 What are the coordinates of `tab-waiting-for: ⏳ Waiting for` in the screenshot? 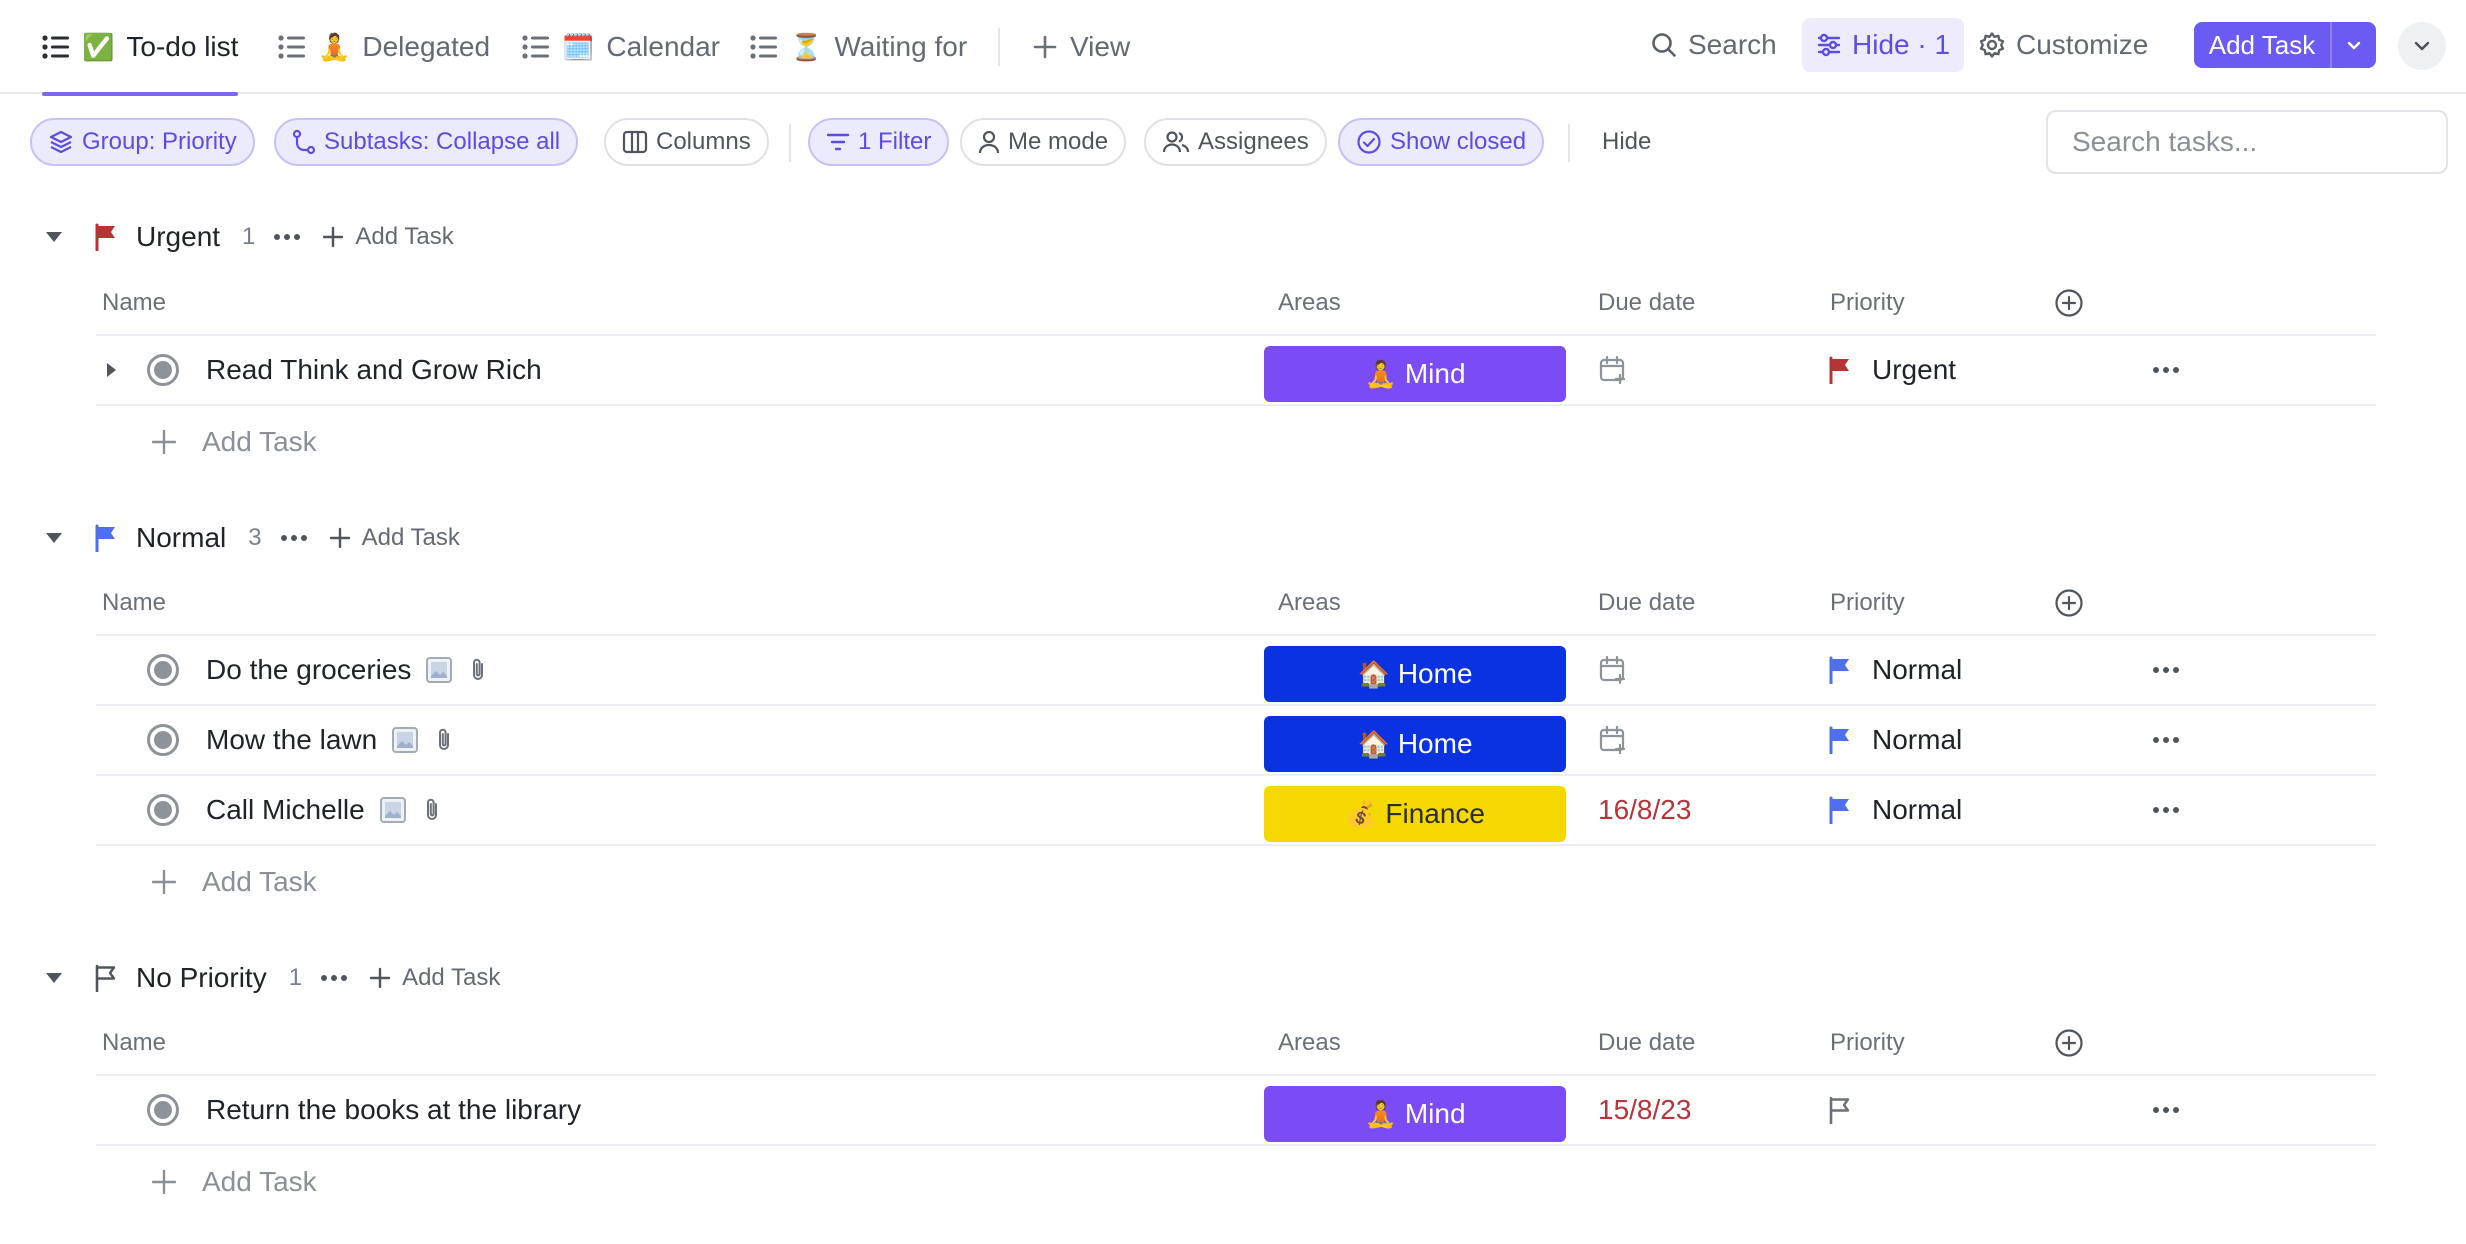 It's located at (858, 47).